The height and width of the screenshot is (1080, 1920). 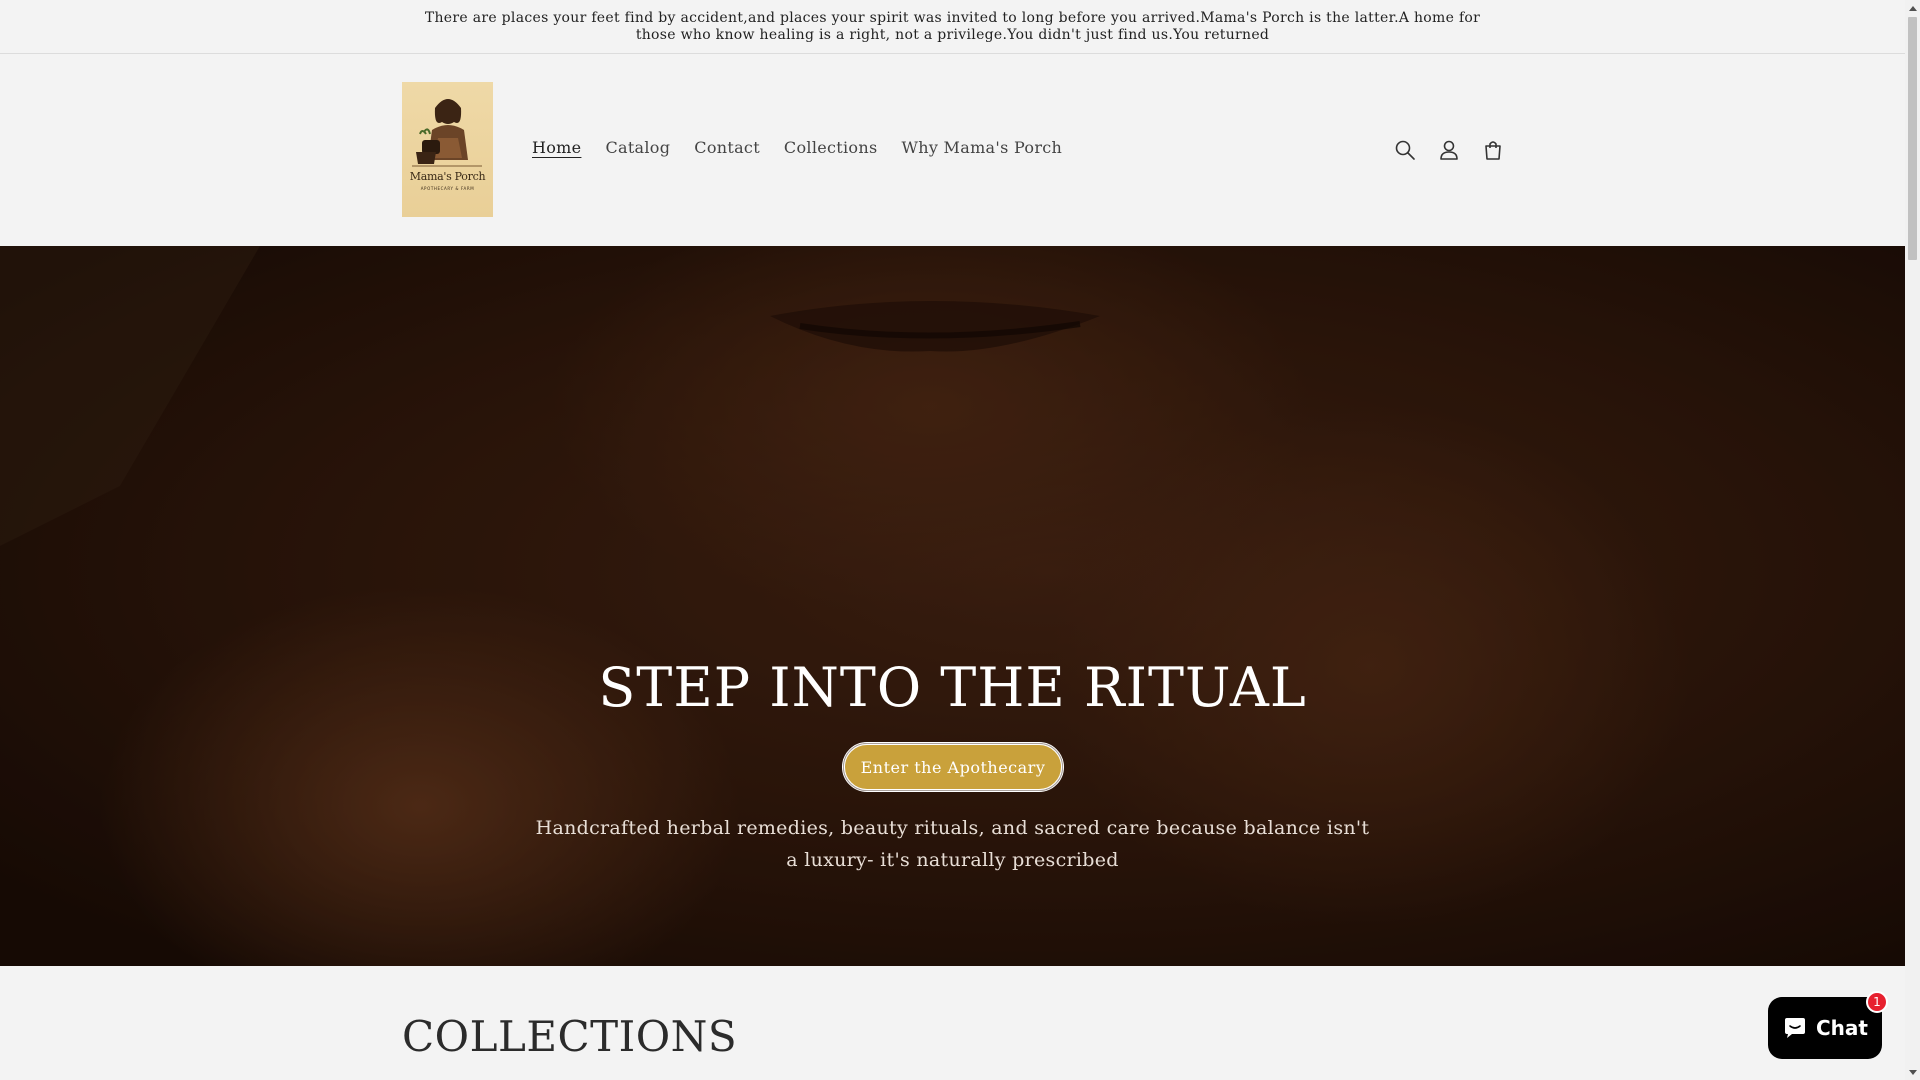 What do you see at coordinates (447, 188) in the screenshot?
I see `logo-subtitle: APOTHECARY & FARM` at bounding box center [447, 188].